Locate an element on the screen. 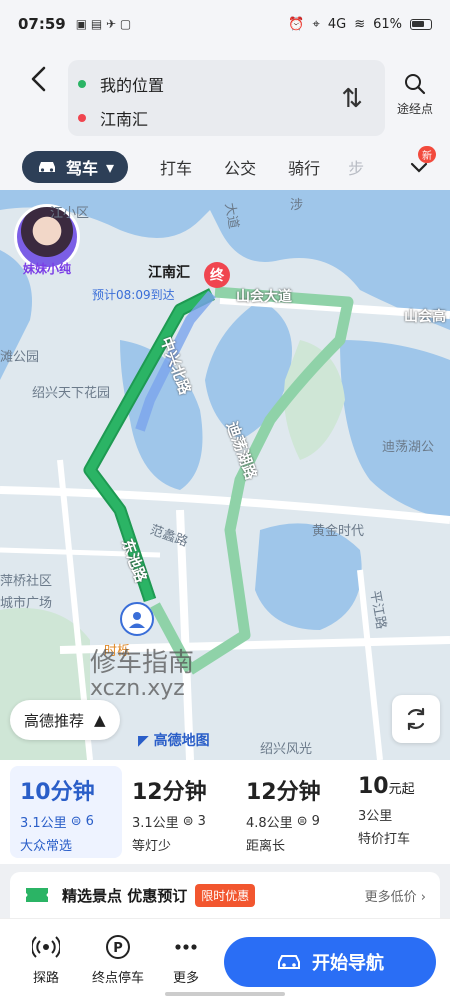 The image size is (450, 1000). route-note: 等灯少 is located at coordinates (152, 846).